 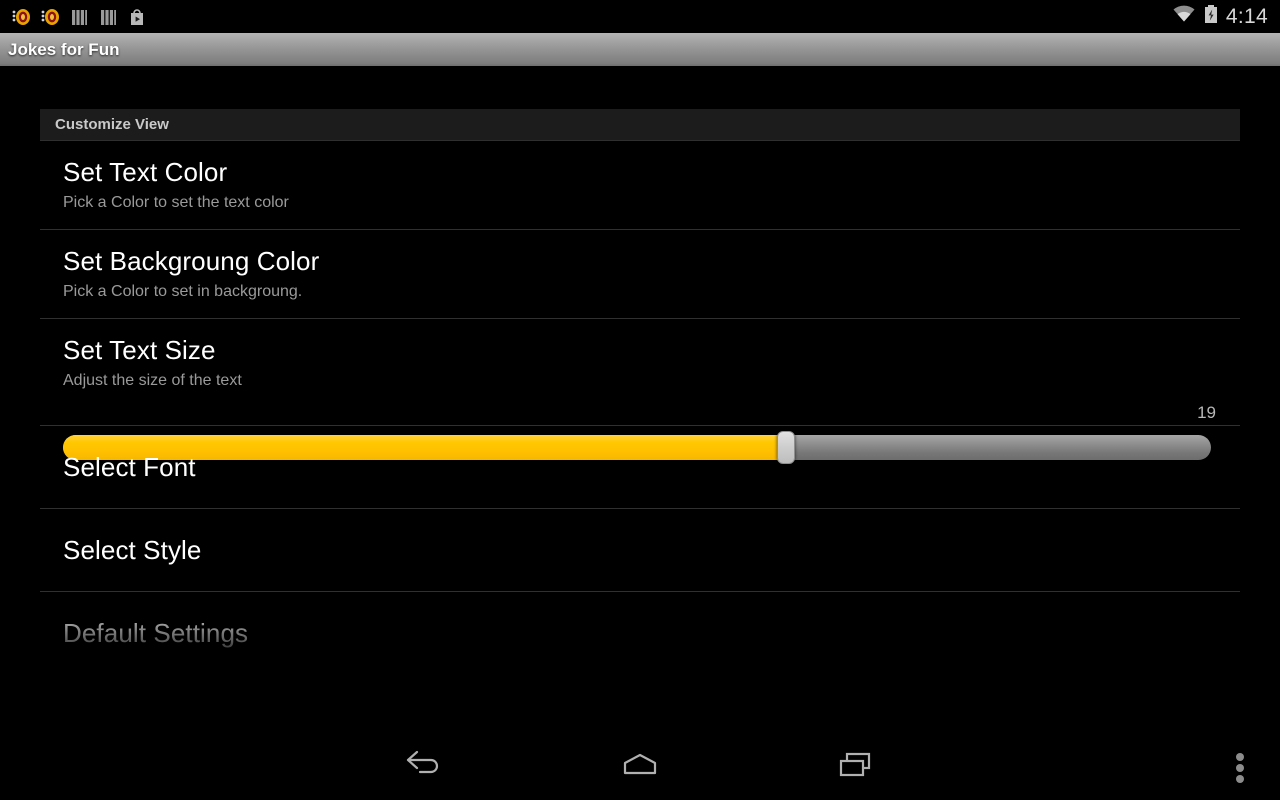 I want to click on preference-title: Select Style, so click(x=132, y=550).